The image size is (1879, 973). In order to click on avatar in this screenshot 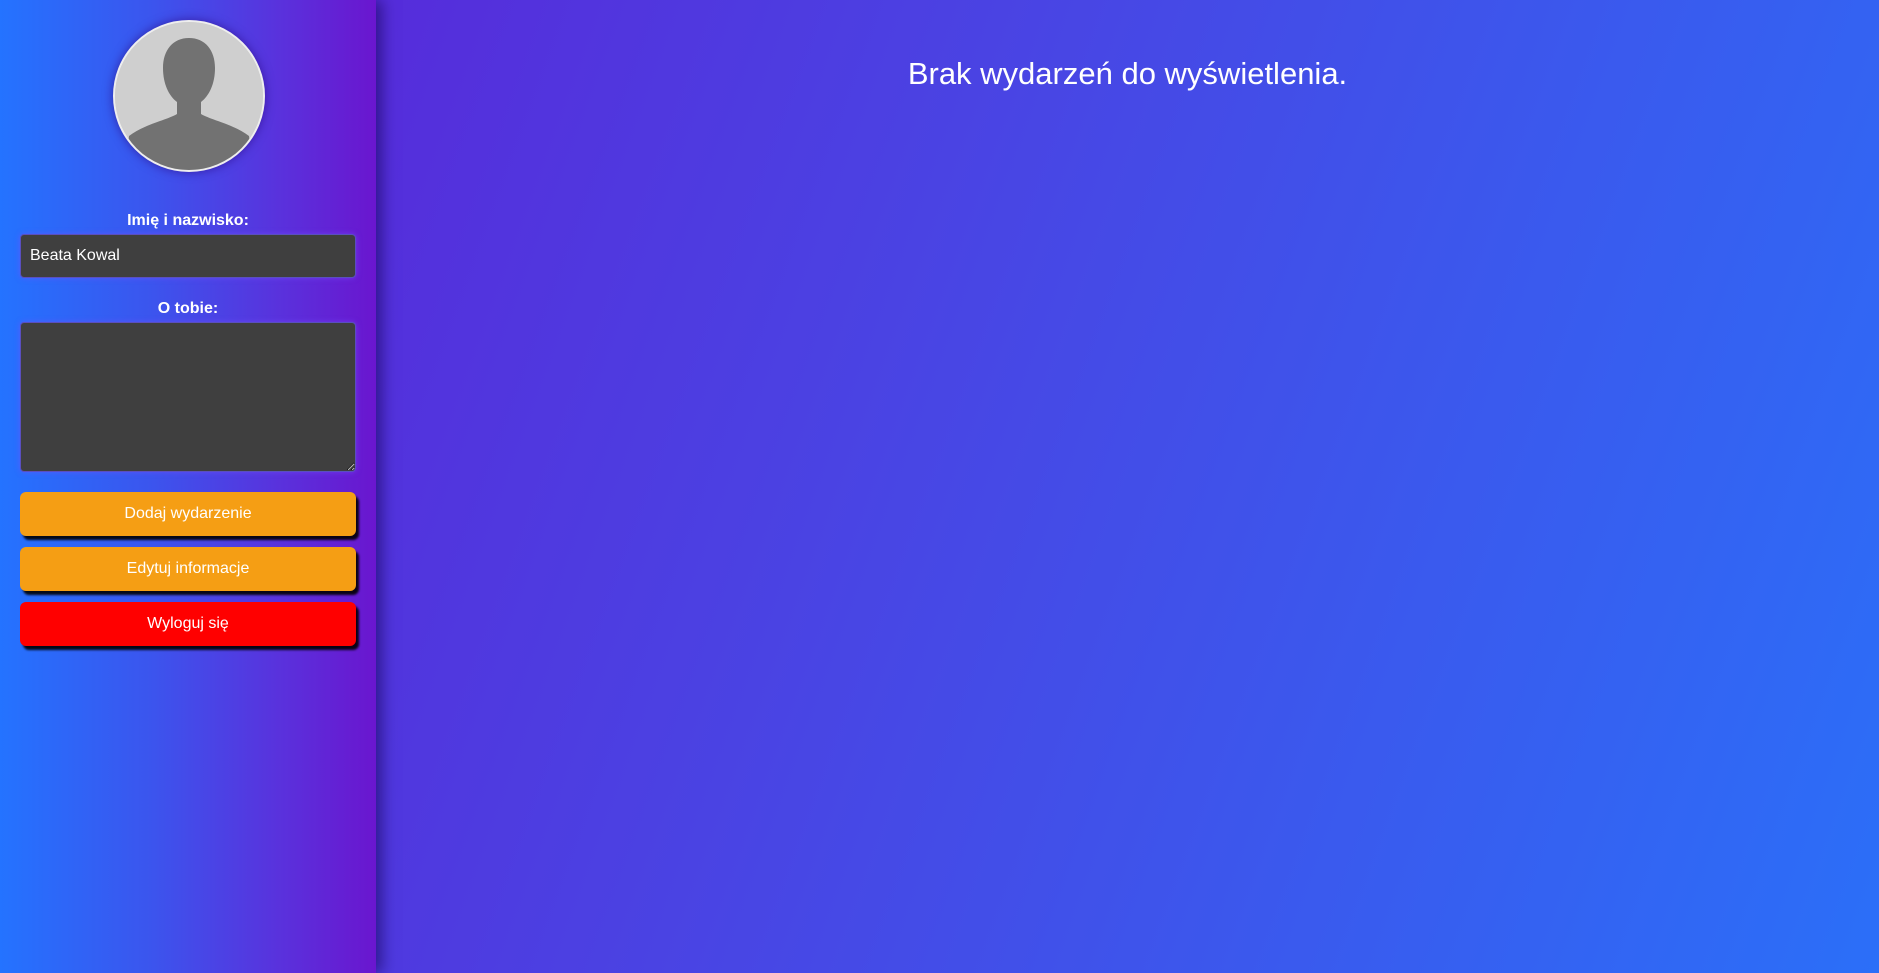, I will do `click(189, 96)`.